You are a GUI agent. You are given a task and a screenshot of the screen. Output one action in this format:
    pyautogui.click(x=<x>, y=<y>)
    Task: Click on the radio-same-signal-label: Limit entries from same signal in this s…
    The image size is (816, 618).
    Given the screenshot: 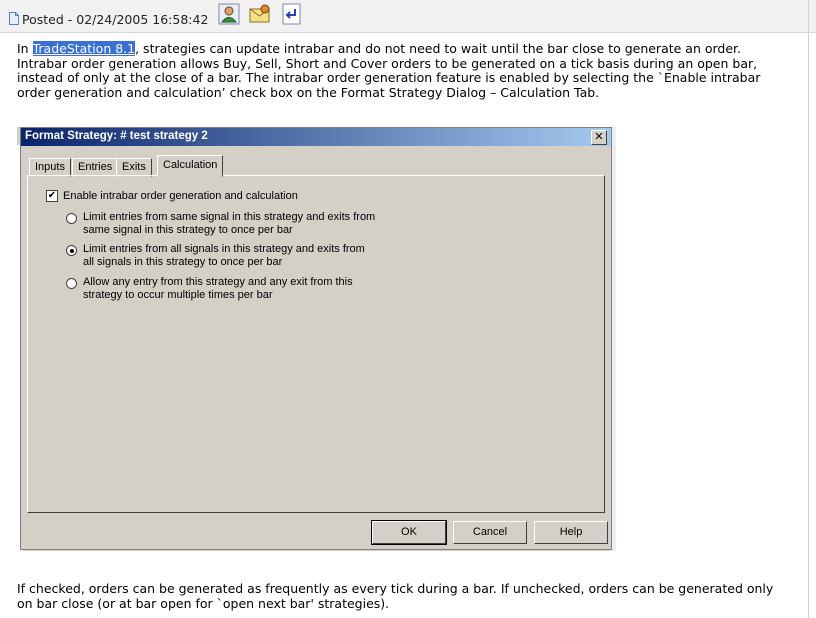 What is the action you would take?
    pyautogui.click(x=229, y=224)
    